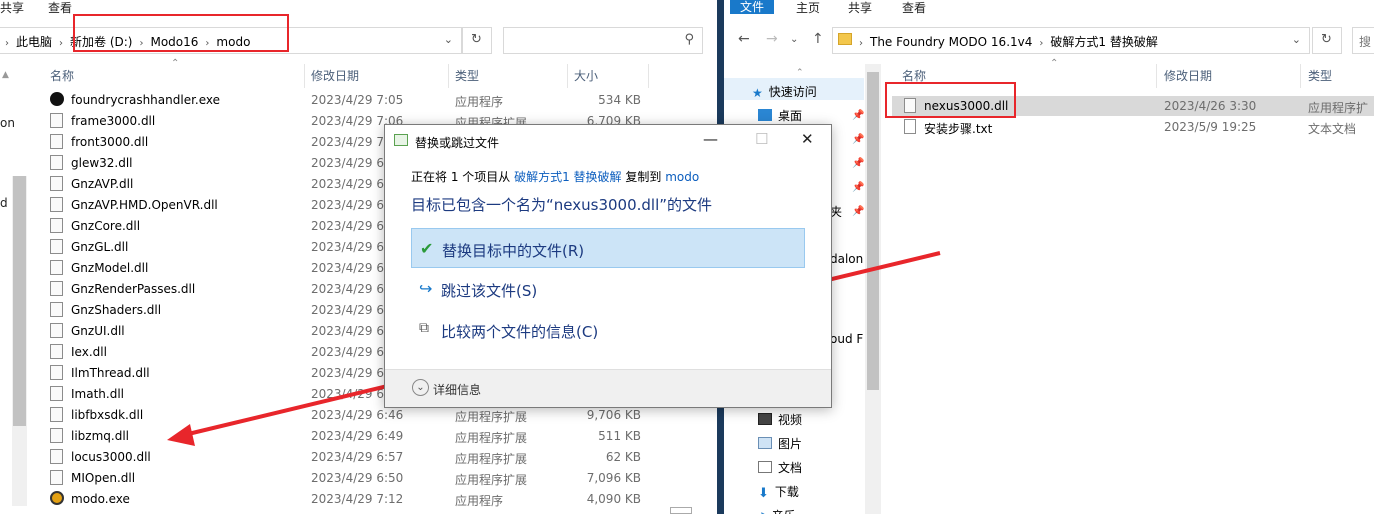 This screenshot has height=514, width=1374. I want to click on file-name: GnzAVP.HMD.OpenVR.dll, so click(144, 205).